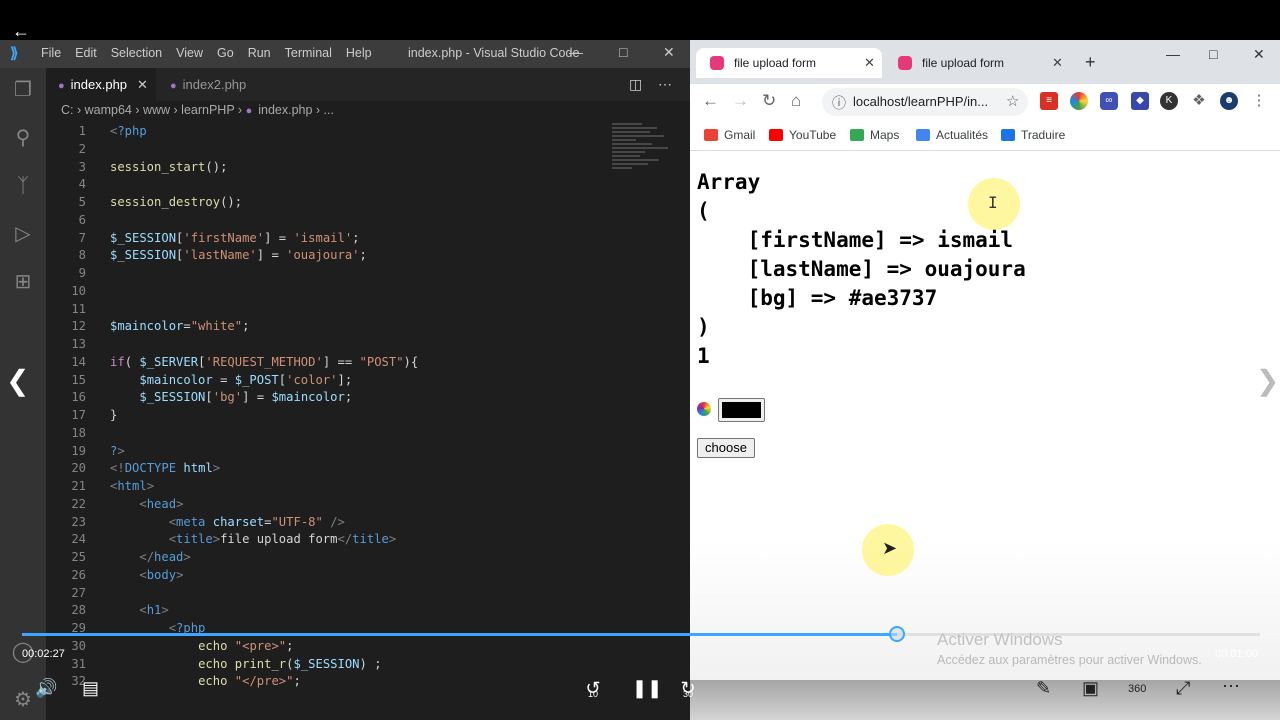  I want to click on pause-icon: ❚❚, so click(647, 688).